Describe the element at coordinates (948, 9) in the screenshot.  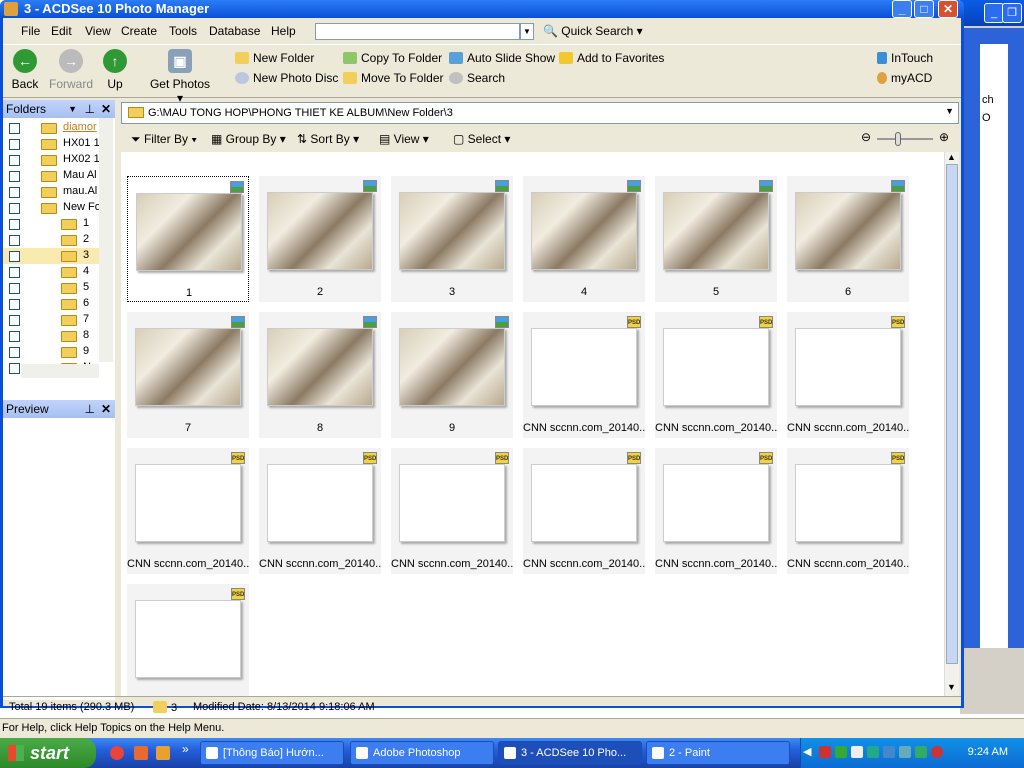
I see `close-button: ✕` at that location.